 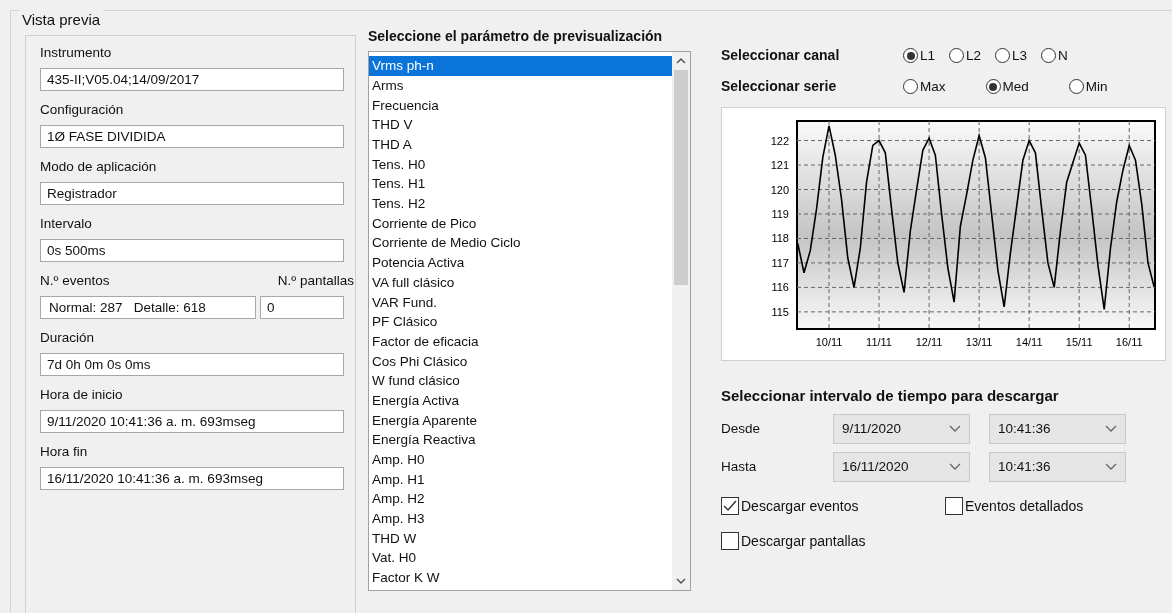 I want to click on x-tick-label: 10/11, so click(x=829, y=342).